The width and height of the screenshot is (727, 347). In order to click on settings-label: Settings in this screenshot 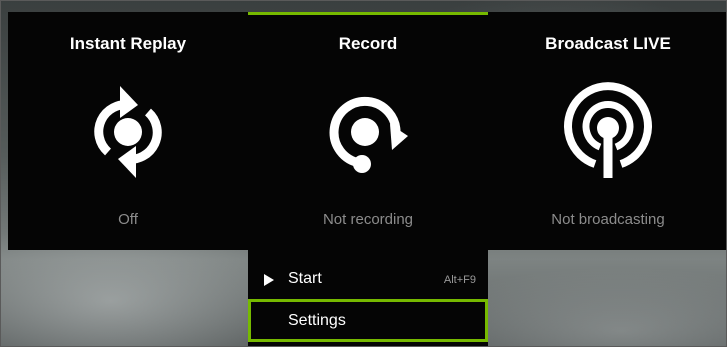, I will do `click(317, 320)`.